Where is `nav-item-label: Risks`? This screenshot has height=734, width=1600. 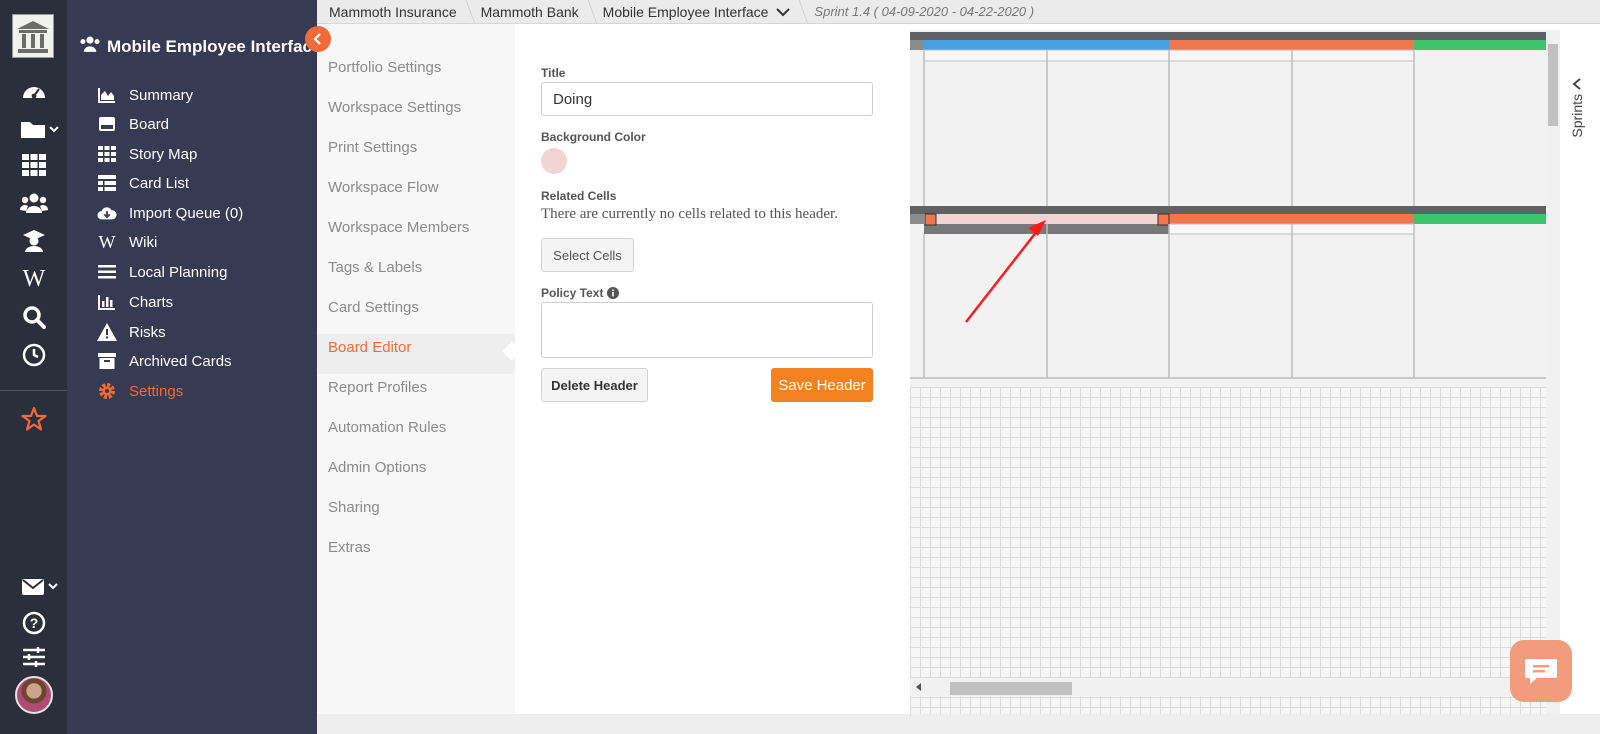 nav-item-label: Risks is located at coordinates (147, 332).